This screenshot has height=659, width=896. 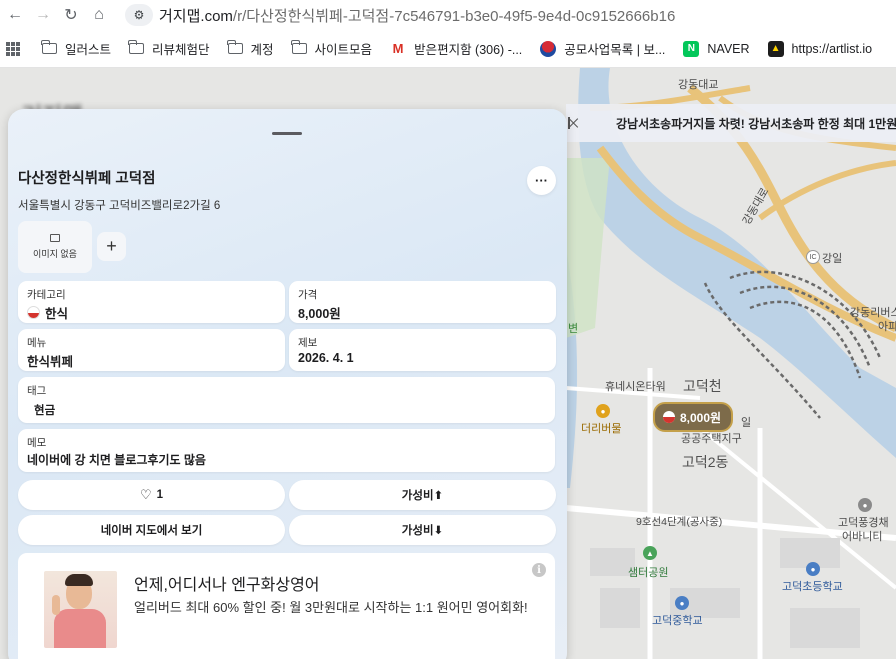 I want to click on map-label-aebeoni: 어바니티, so click(x=862, y=537).